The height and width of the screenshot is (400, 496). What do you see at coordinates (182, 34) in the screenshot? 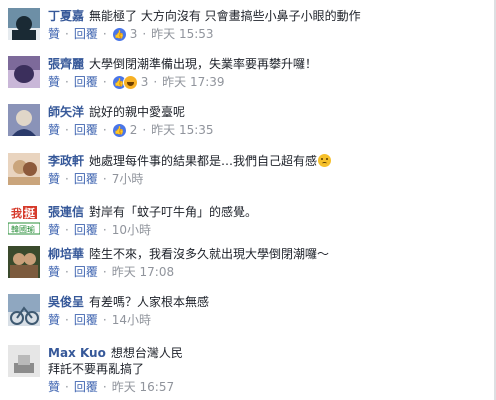
I see `comment-time: 昨天 15:53` at bounding box center [182, 34].